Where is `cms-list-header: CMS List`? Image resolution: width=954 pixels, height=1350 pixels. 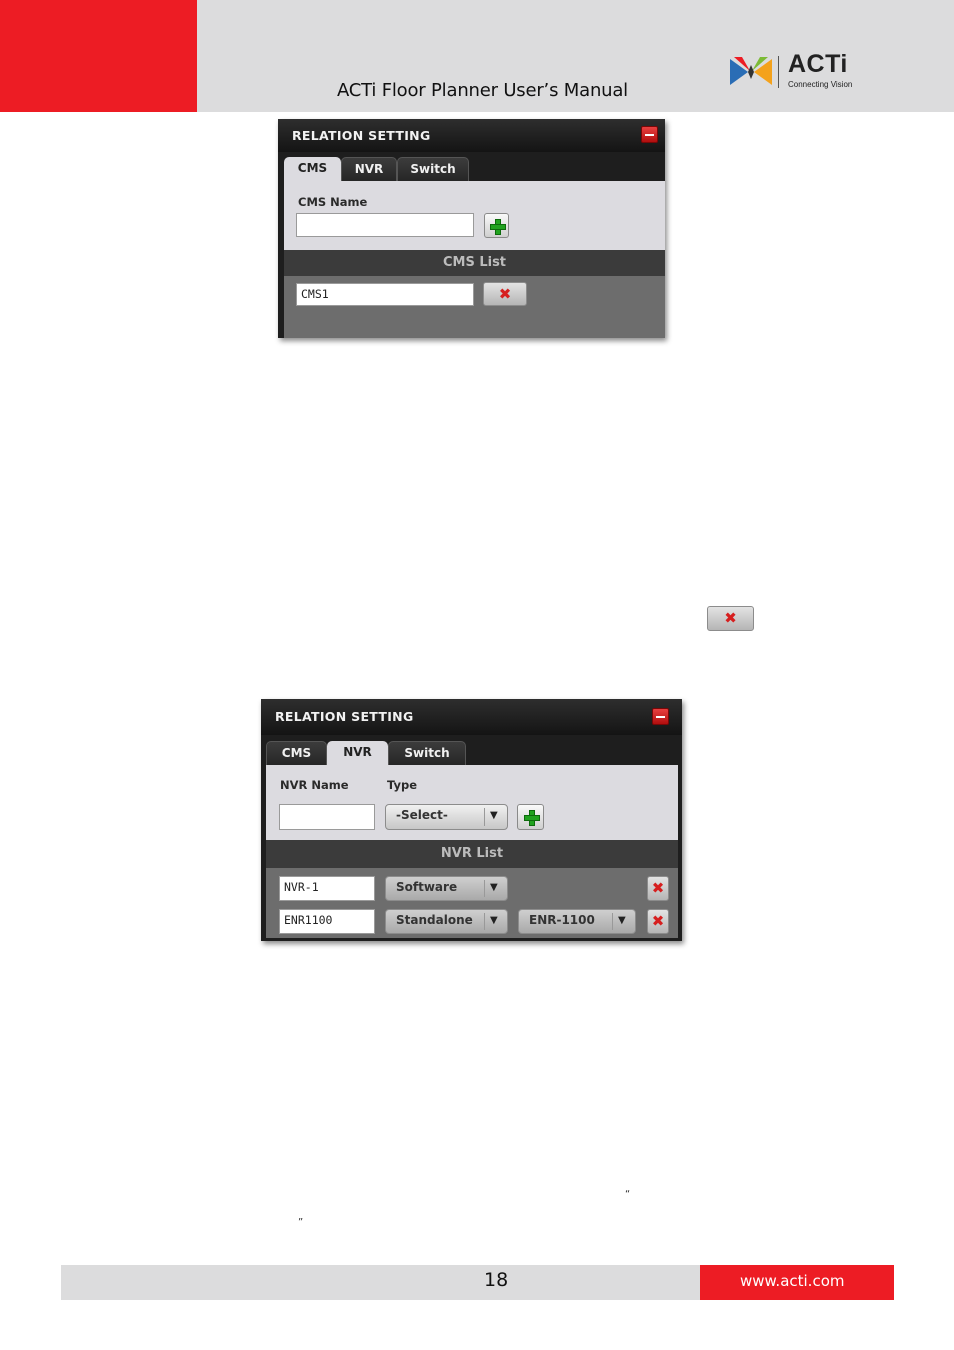 cms-list-header: CMS List is located at coordinates (474, 263).